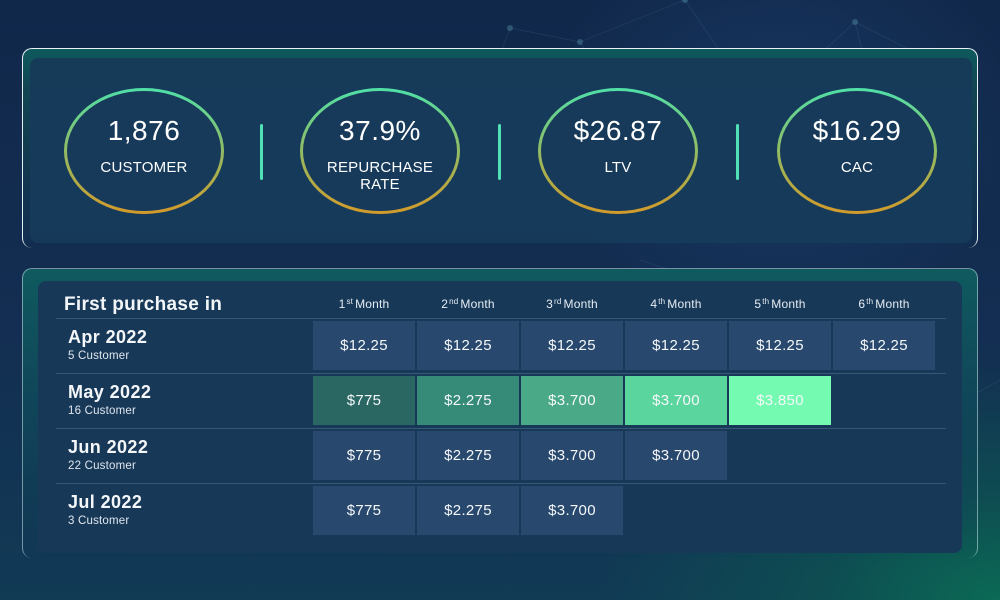  I want to click on kpi-ring: $16.29 CAC, so click(857, 151).